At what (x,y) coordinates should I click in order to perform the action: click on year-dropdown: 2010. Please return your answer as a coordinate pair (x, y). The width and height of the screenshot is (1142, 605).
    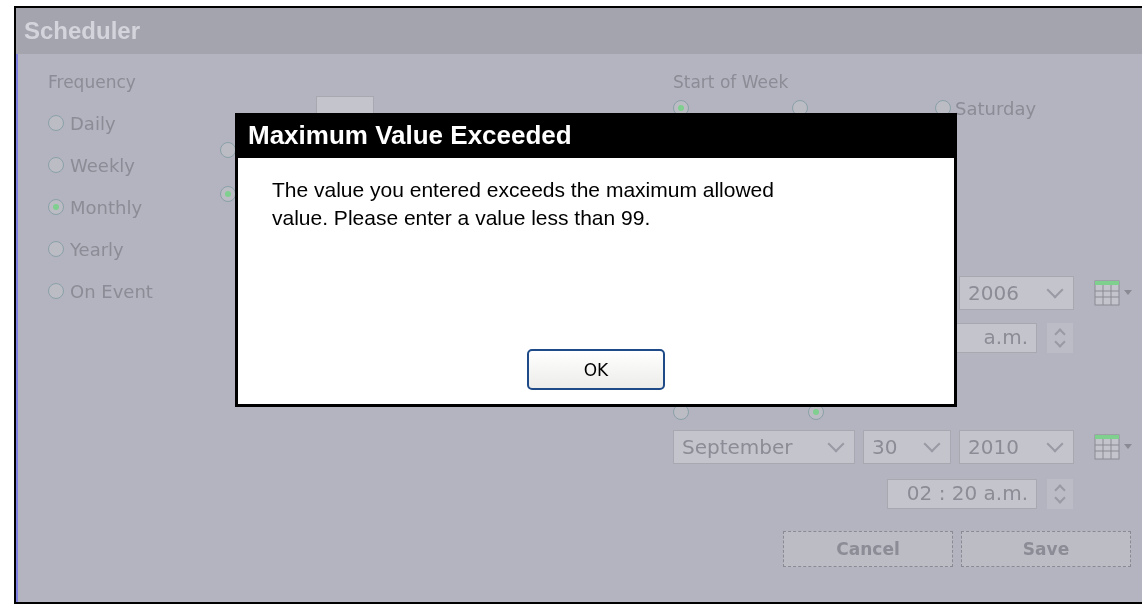
    Looking at the image, I should click on (1016, 447).